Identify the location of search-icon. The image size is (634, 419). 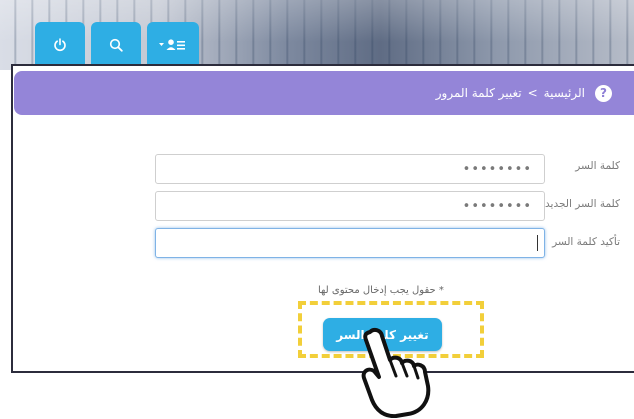
(116, 45).